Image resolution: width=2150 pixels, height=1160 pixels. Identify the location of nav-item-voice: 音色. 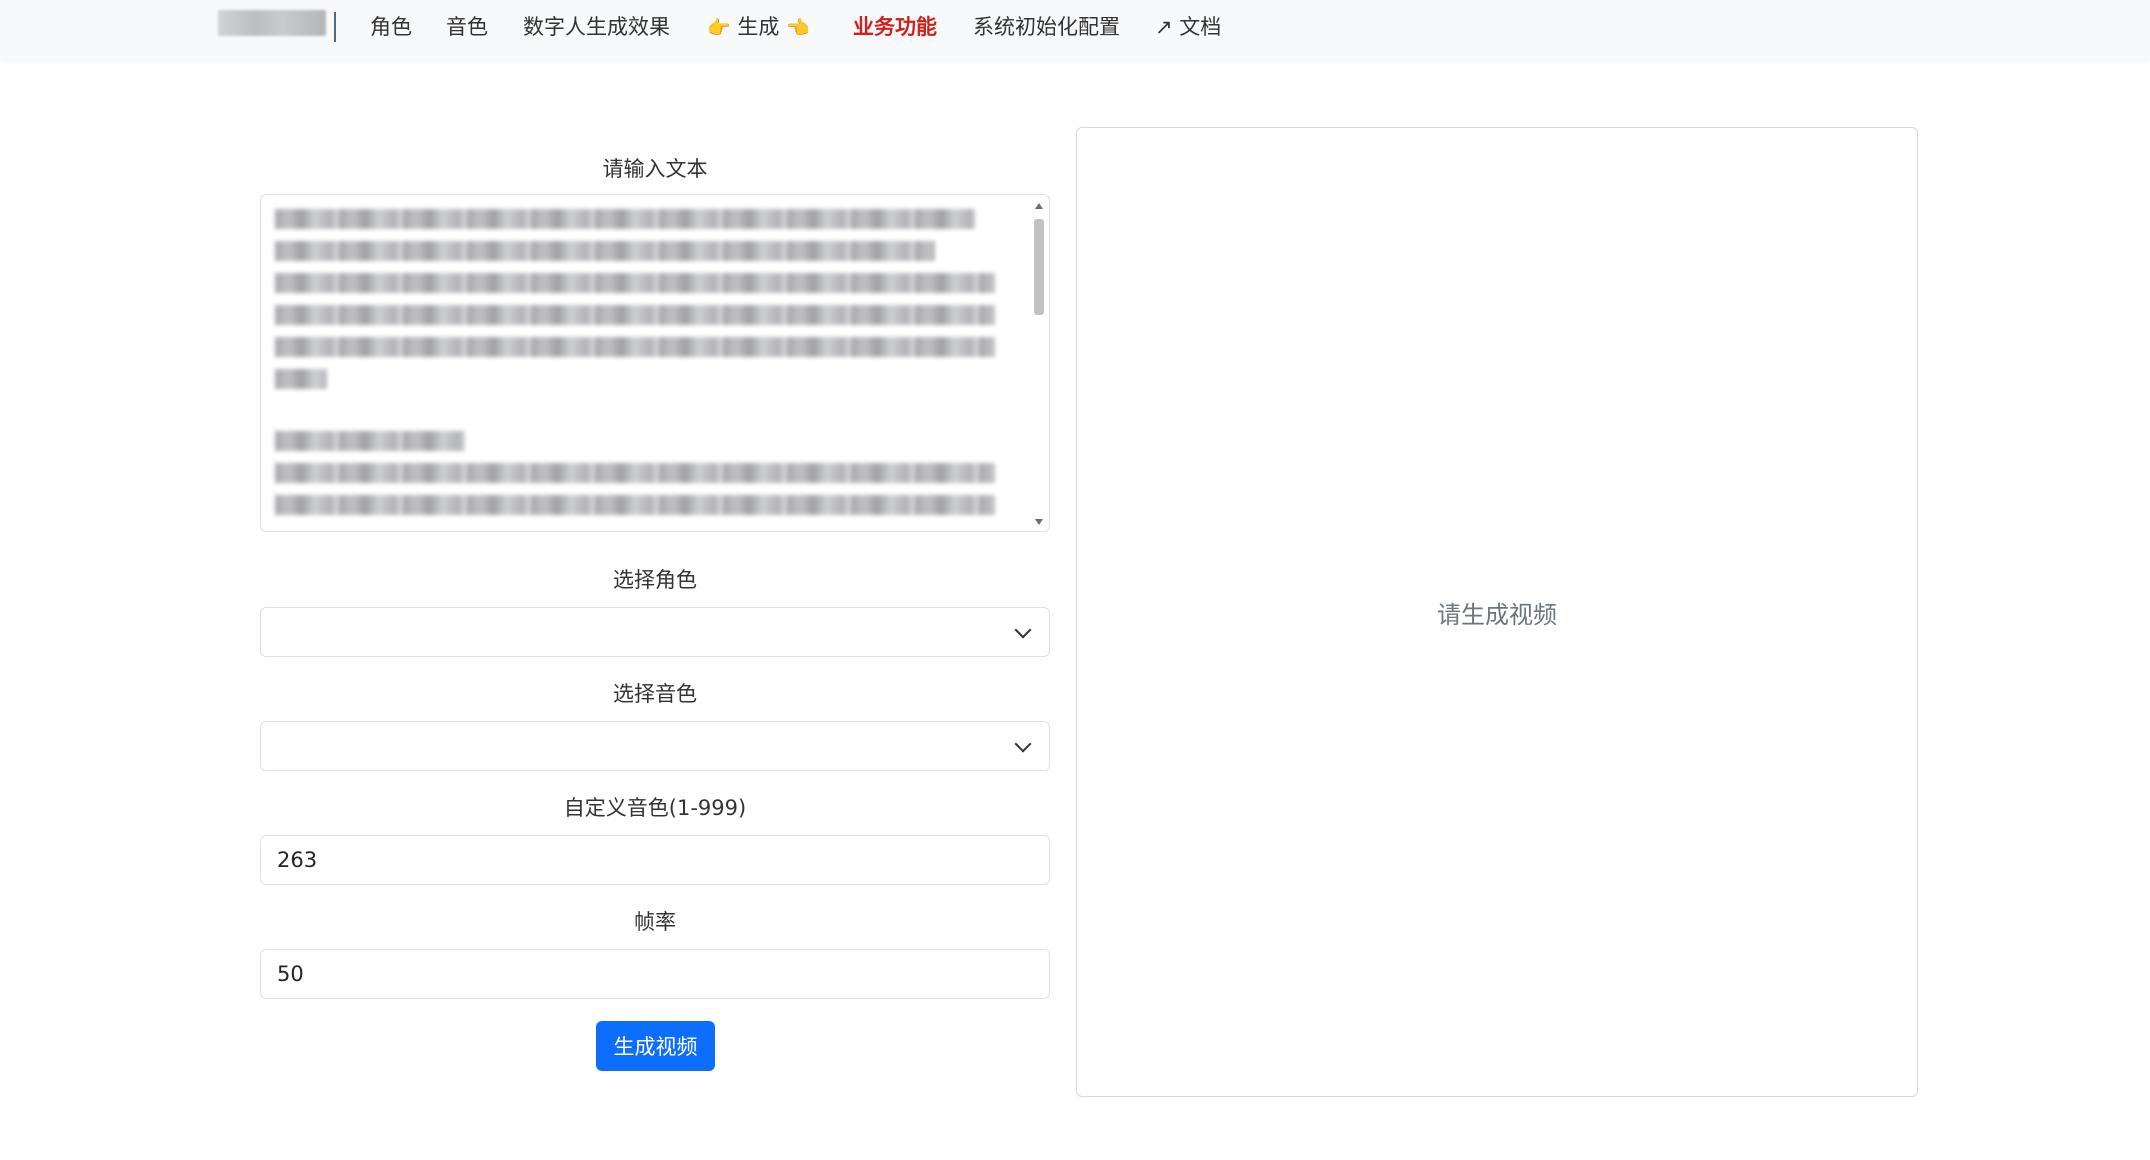
(467, 27).